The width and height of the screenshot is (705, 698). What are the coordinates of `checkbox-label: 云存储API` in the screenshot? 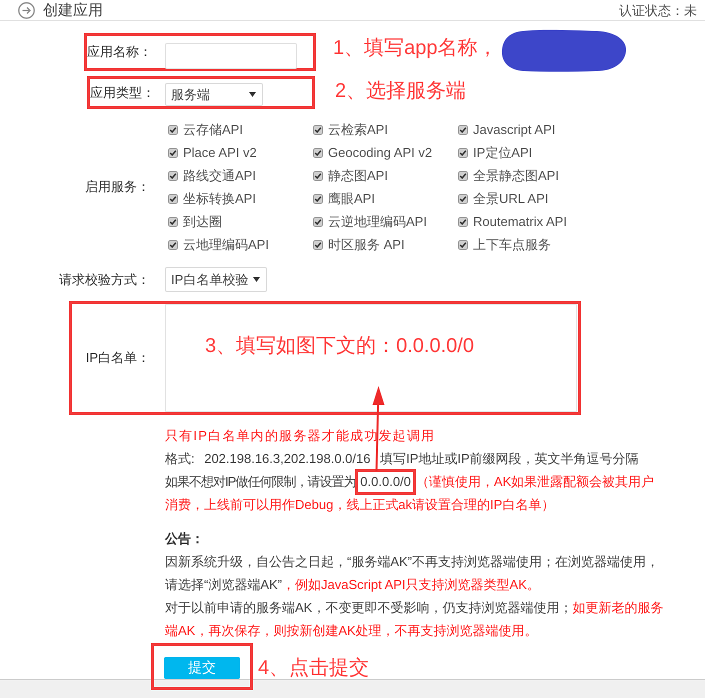 It's located at (213, 129).